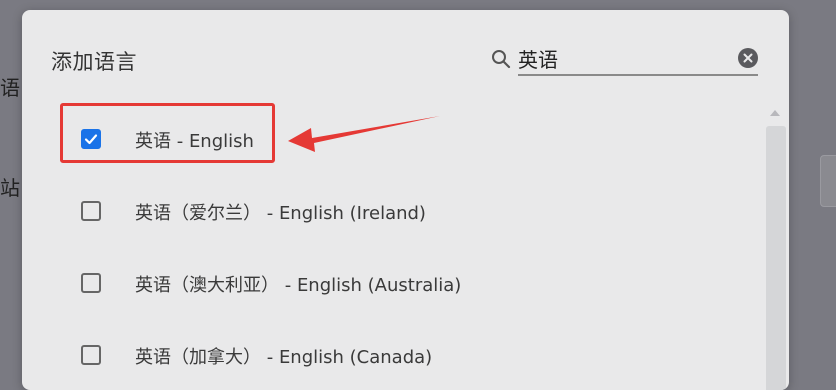 The width and height of the screenshot is (836, 390). I want to click on scroll-up-arrow-icon, so click(775, 113).